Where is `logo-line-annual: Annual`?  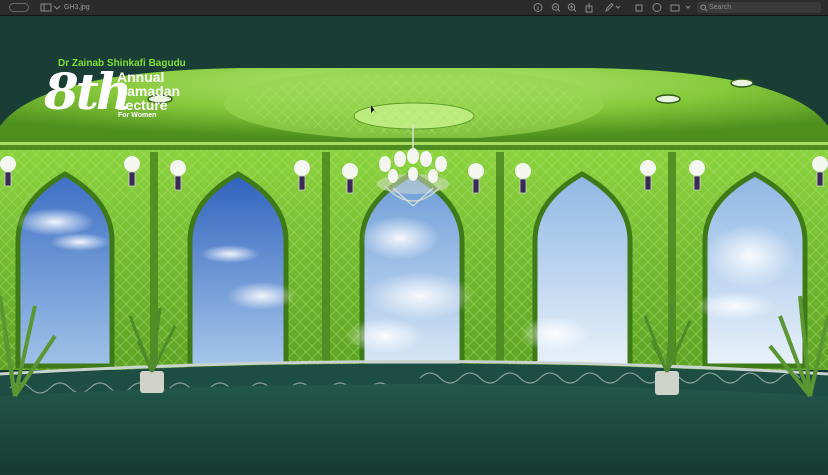
logo-line-annual: Annual is located at coordinates (141, 77).